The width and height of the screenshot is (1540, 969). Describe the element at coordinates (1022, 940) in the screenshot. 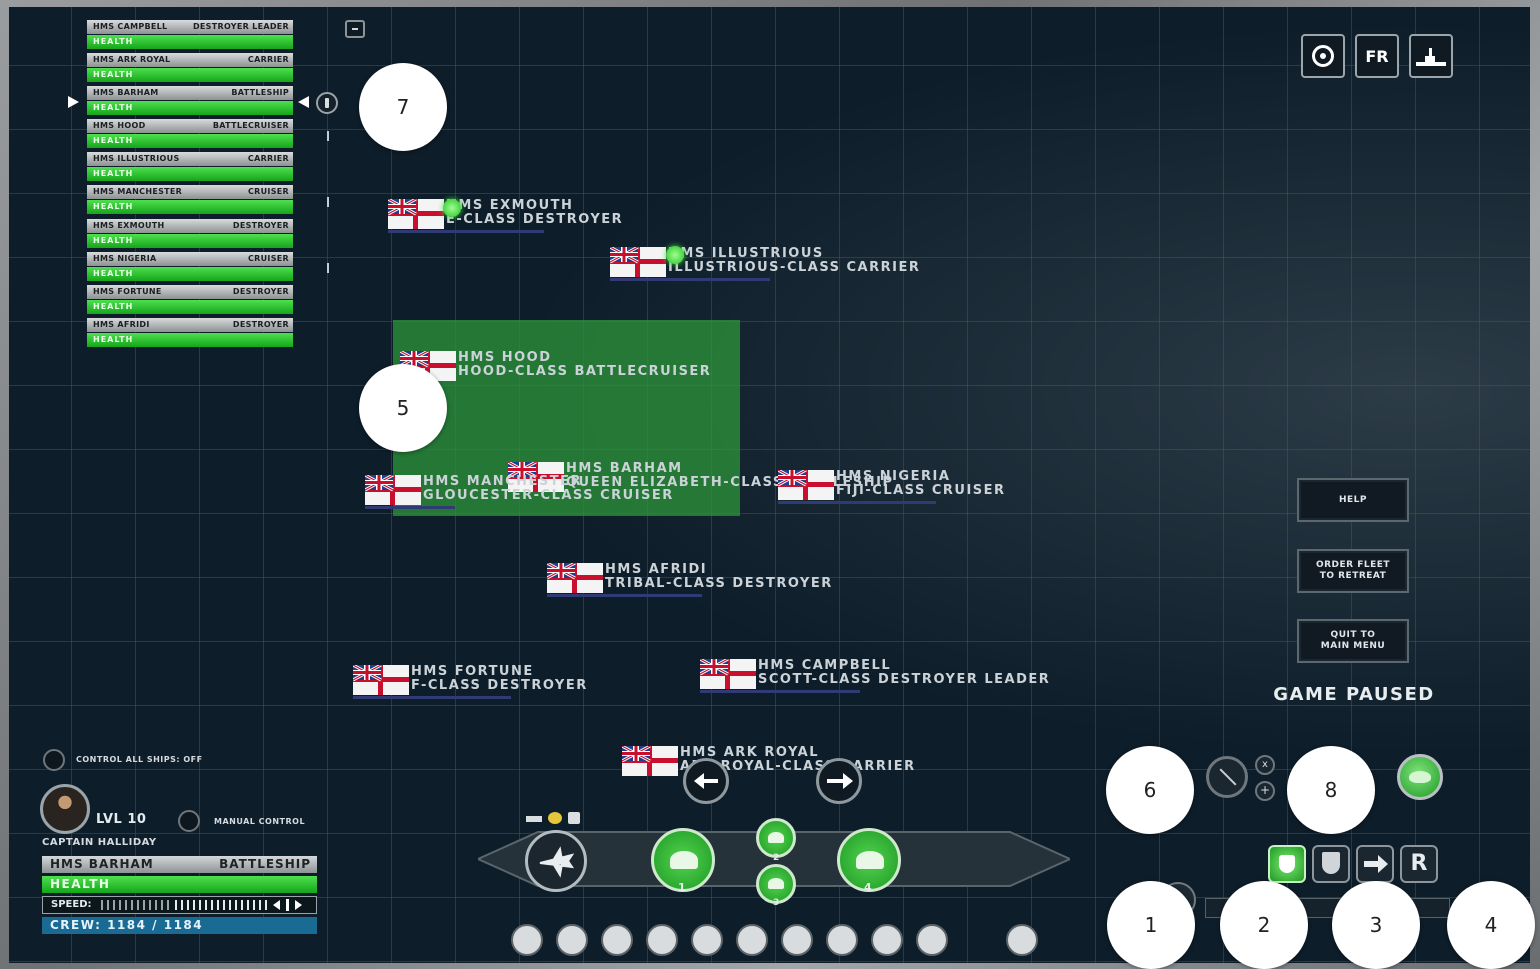

I see `stop-icon` at that location.